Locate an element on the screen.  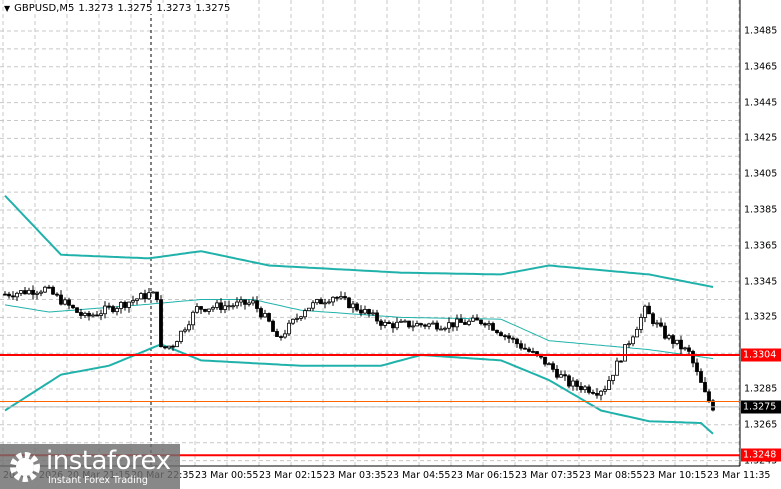
time-tick-label: 23 Mar 10:15 is located at coordinates (675, 475).